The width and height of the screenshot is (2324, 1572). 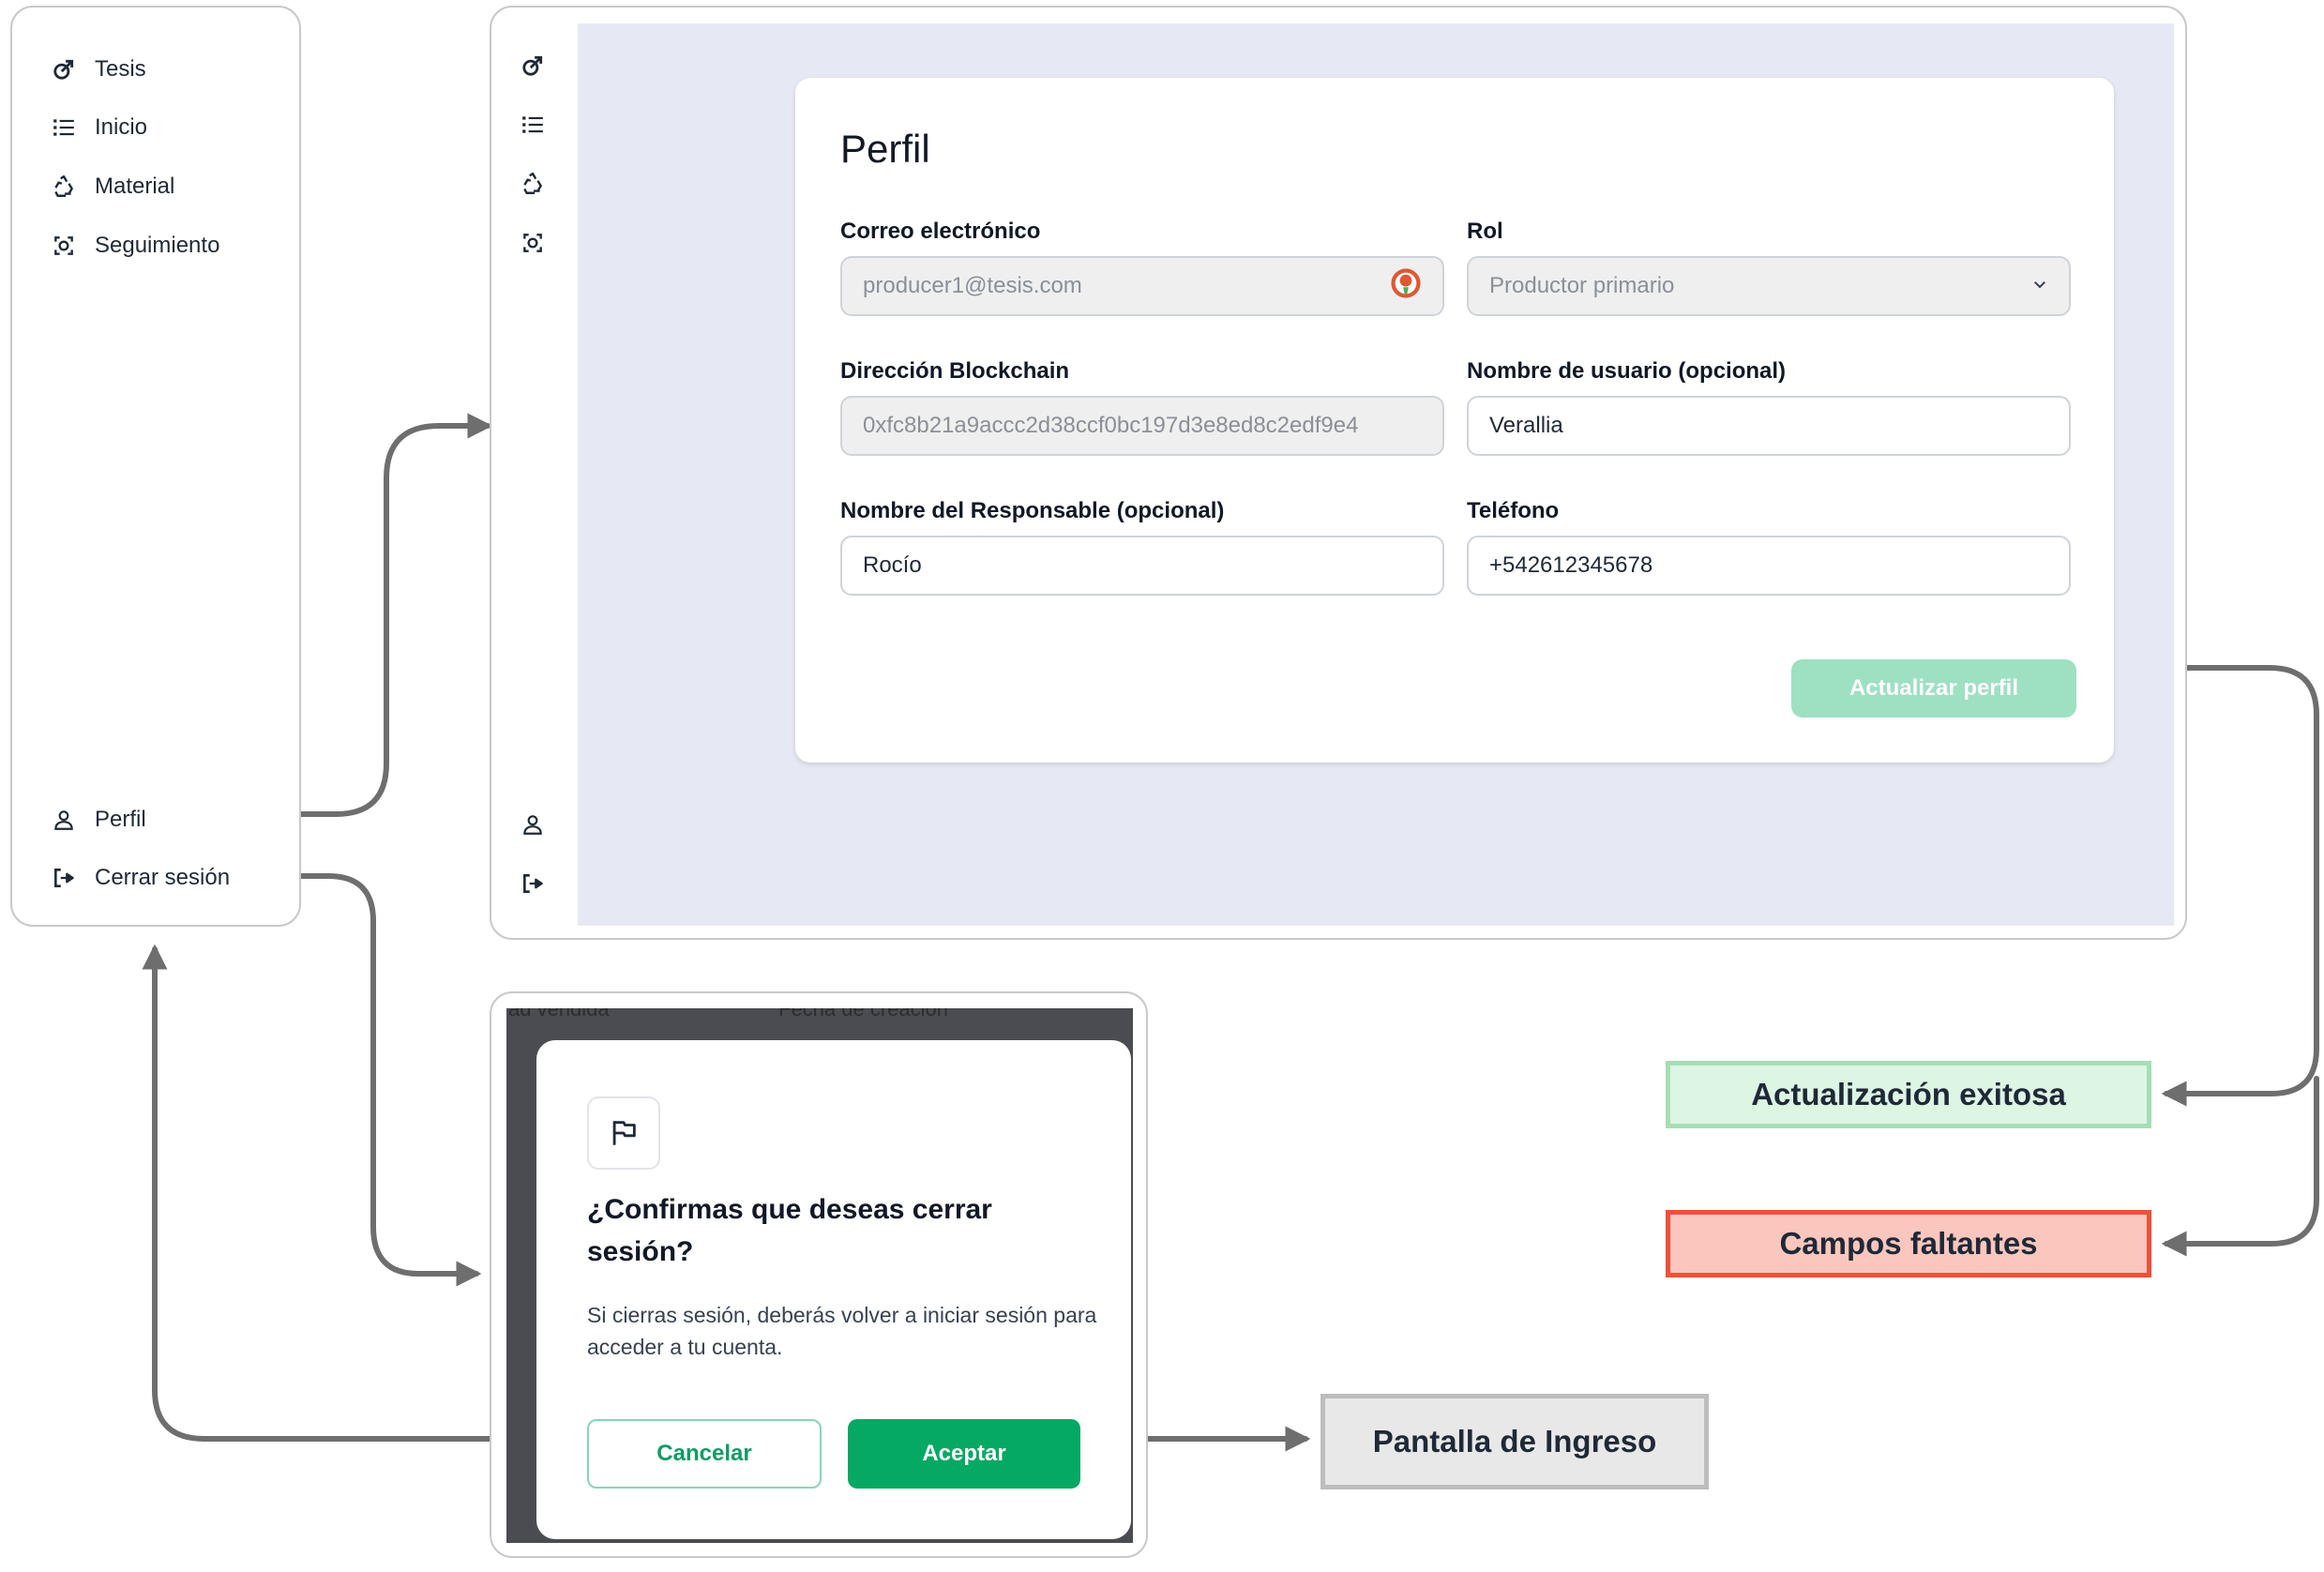 I want to click on cancel-button: Cancelar, so click(x=704, y=1454).